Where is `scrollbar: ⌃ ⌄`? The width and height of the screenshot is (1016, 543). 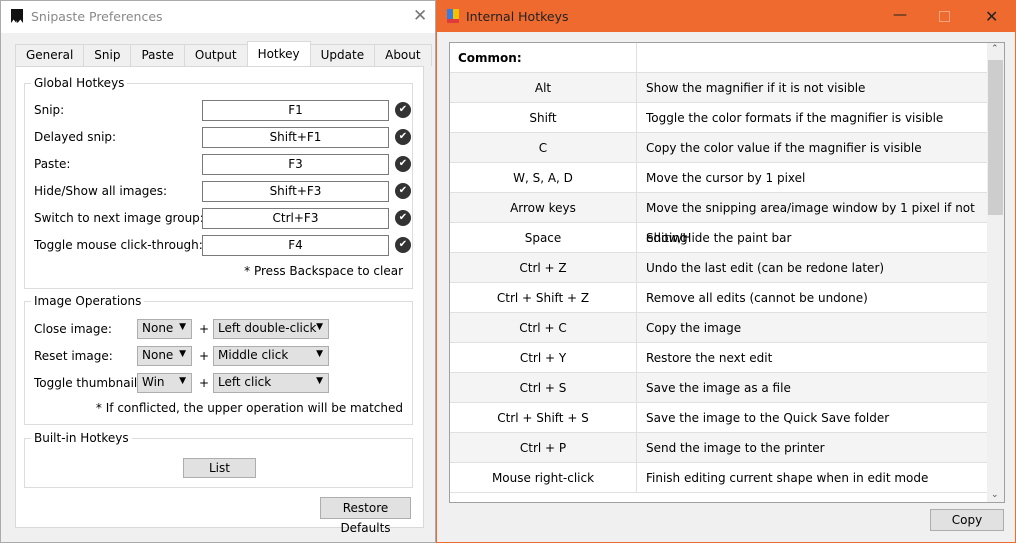 scrollbar: ⌃ ⌄ is located at coordinates (995, 272).